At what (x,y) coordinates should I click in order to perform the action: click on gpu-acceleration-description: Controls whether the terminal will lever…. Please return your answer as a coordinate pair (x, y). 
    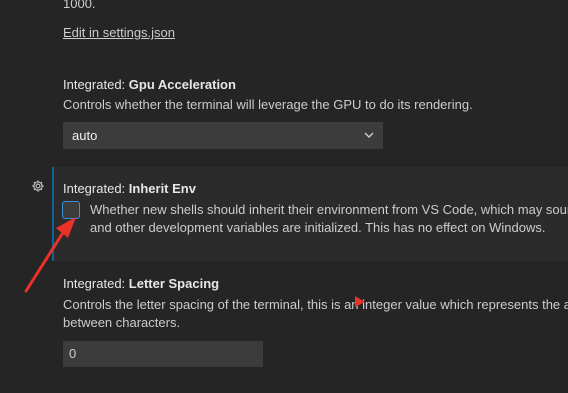
    Looking at the image, I should click on (268, 104).